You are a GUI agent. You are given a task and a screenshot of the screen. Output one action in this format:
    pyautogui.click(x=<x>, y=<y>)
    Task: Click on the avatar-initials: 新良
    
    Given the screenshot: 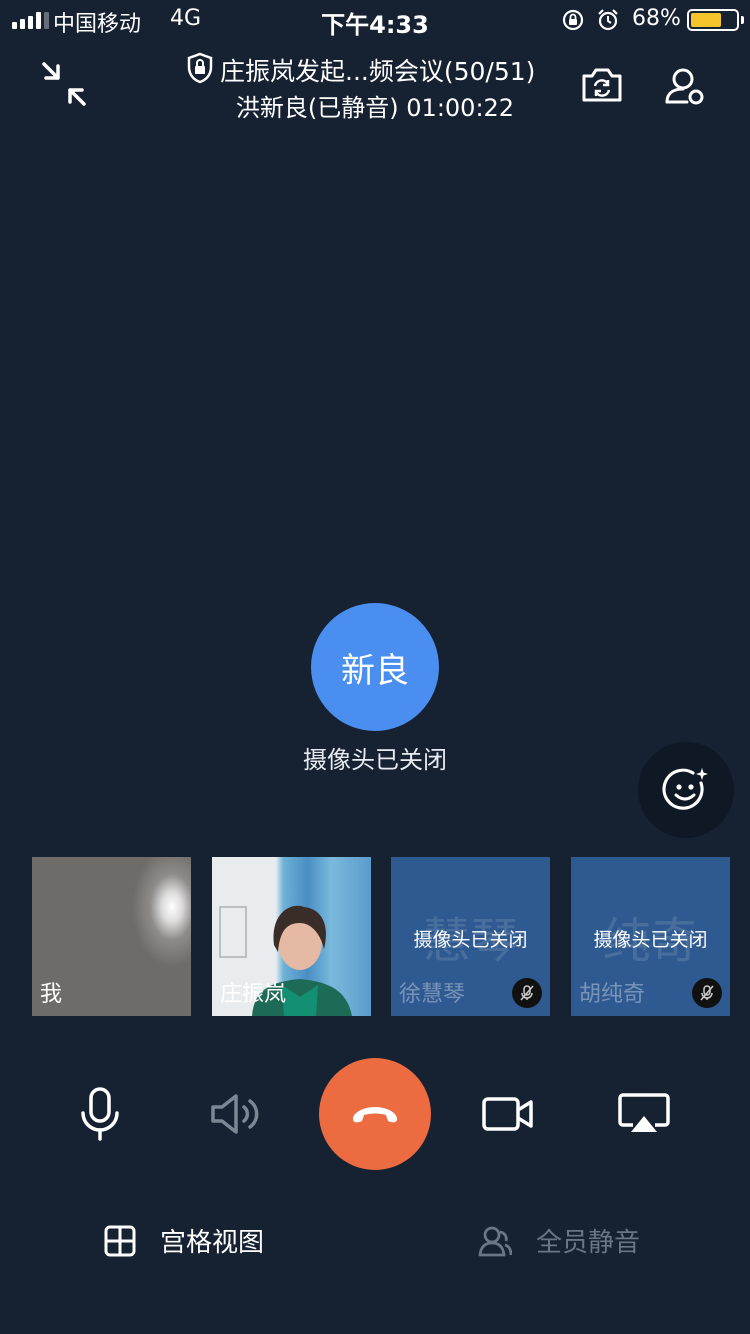 What is the action you would take?
    pyautogui.click(x=375, y=670)
    